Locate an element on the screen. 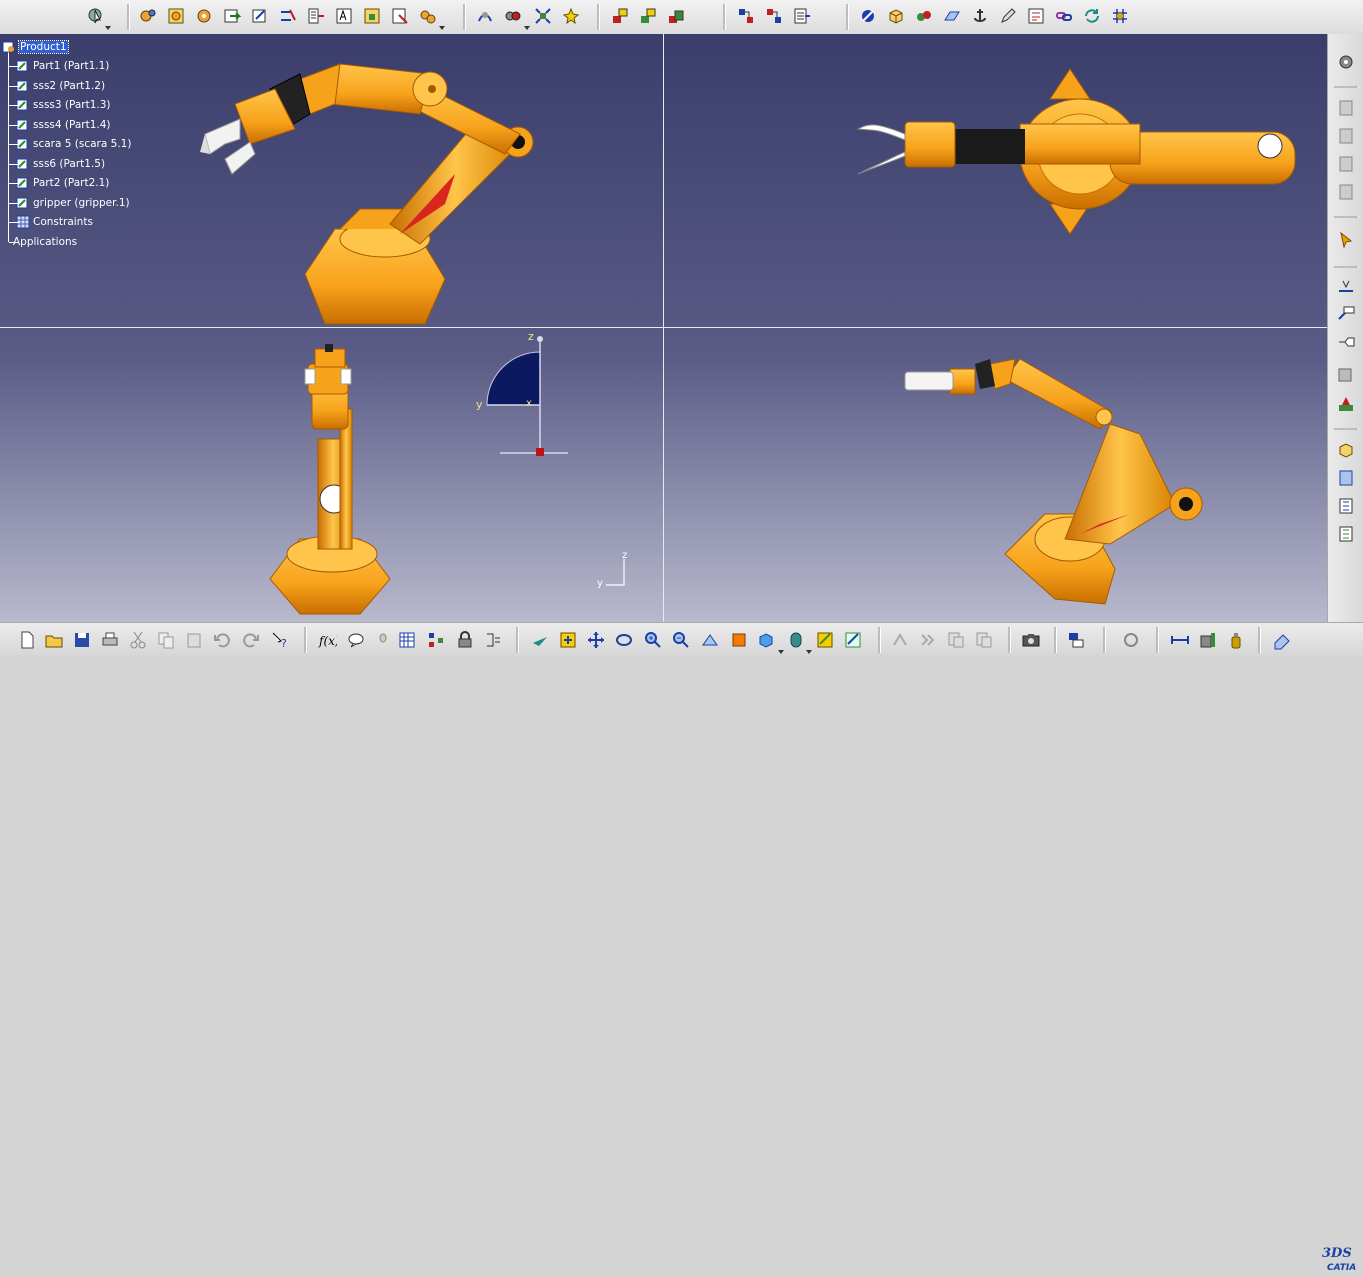  publication-icon is located at coordinates (1346, 478).